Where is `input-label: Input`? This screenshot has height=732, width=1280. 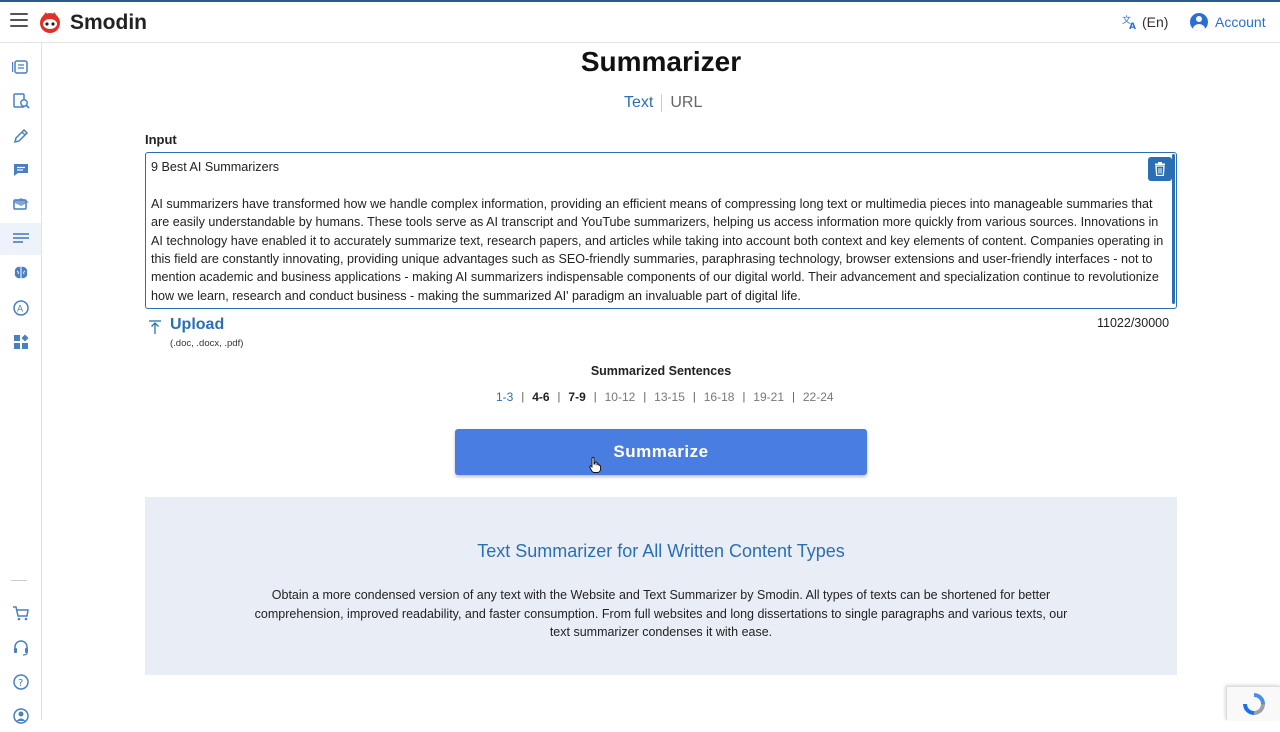
input-label: Input is located at coordinates (161, 139).